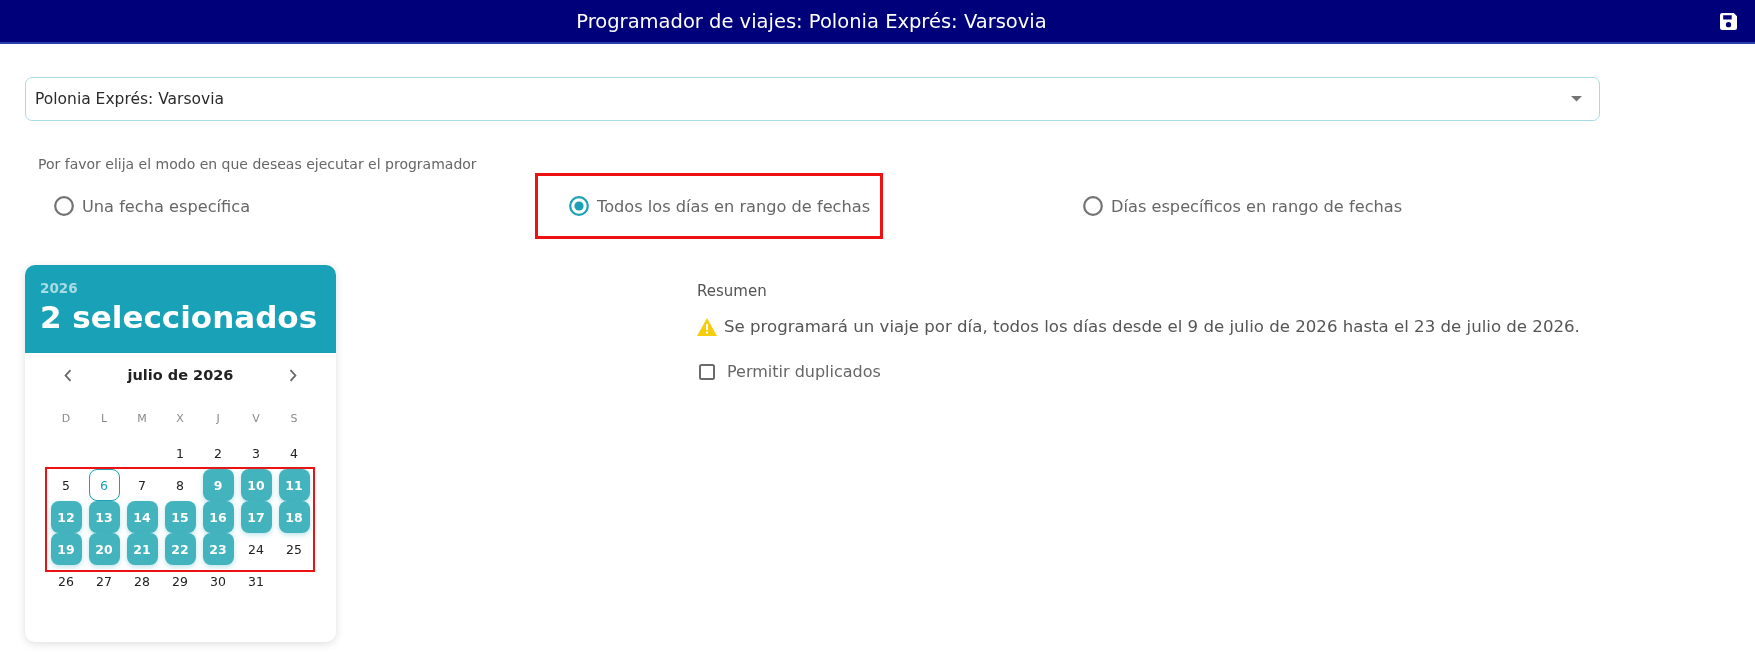  What do you see at coordinates (180, 375) in the screenshot?
I see `month-title: julio de 2026` at bounding box center [180, 375].